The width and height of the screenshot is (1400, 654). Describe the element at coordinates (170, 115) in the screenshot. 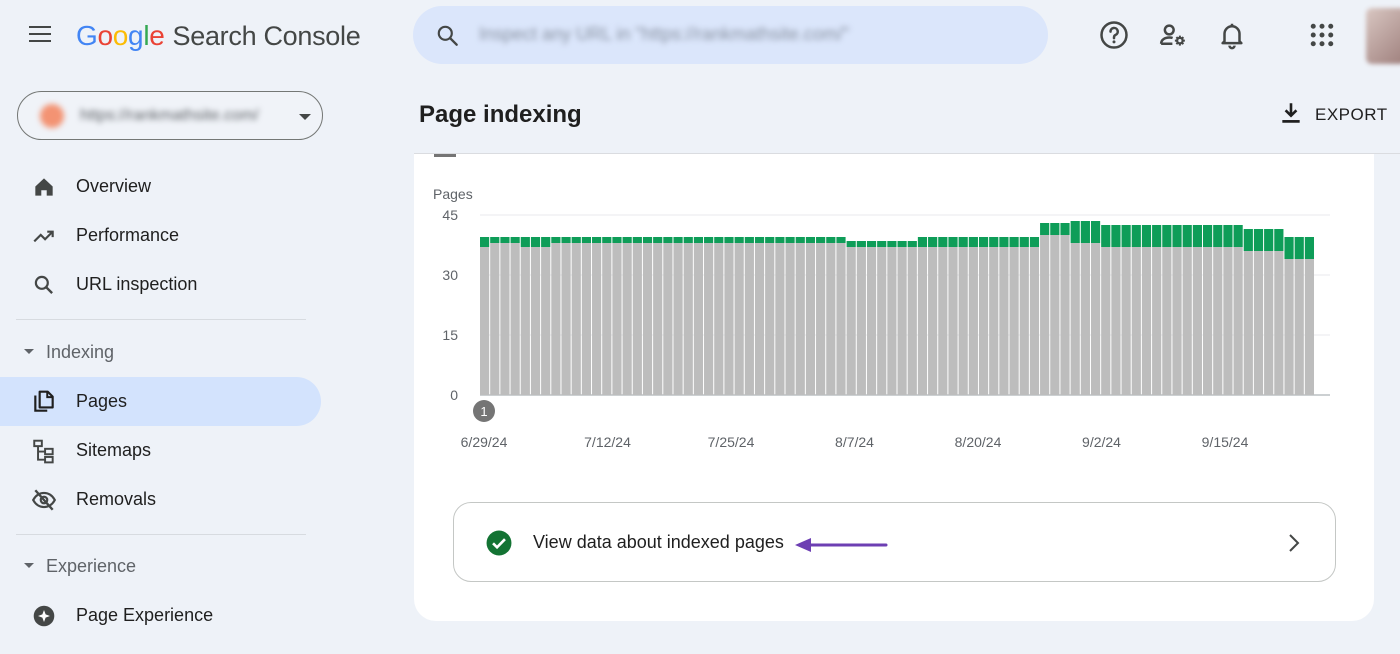

I see `property-selector: https://rankmathsite.com/` at that location.